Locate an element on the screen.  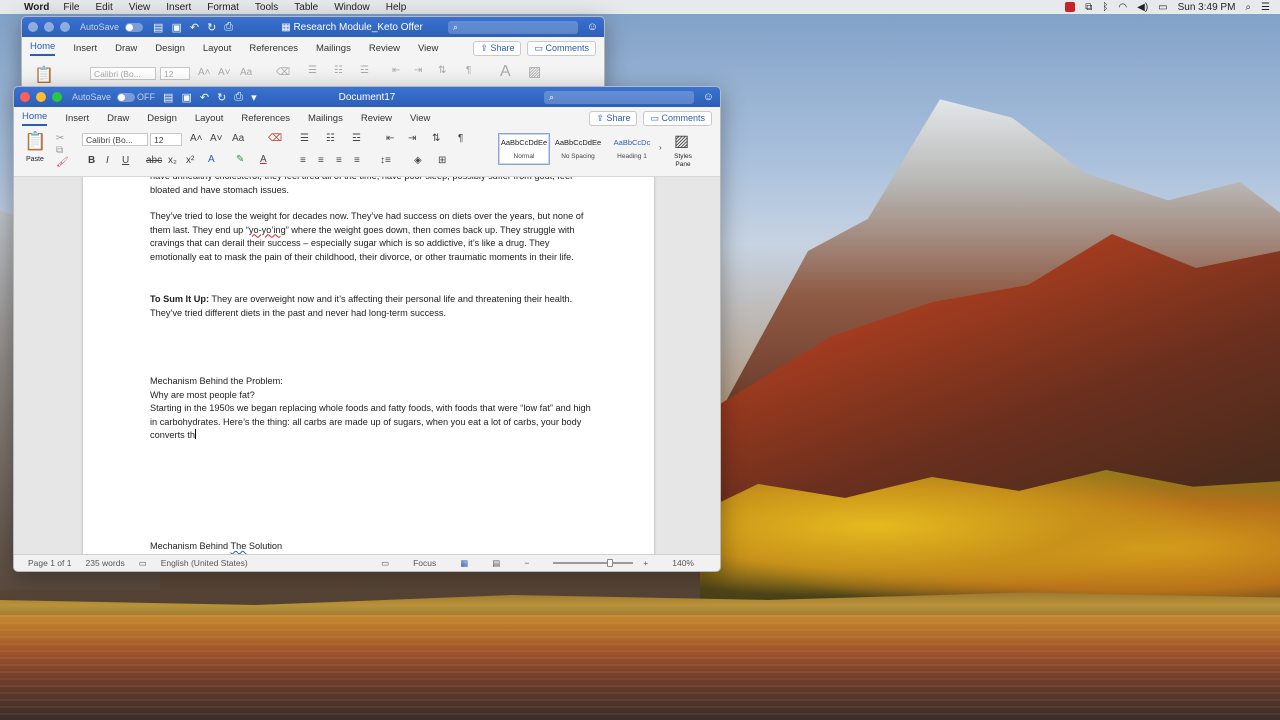
back-shrink-font-icon: A˅ is located at coordinates (224, 72).